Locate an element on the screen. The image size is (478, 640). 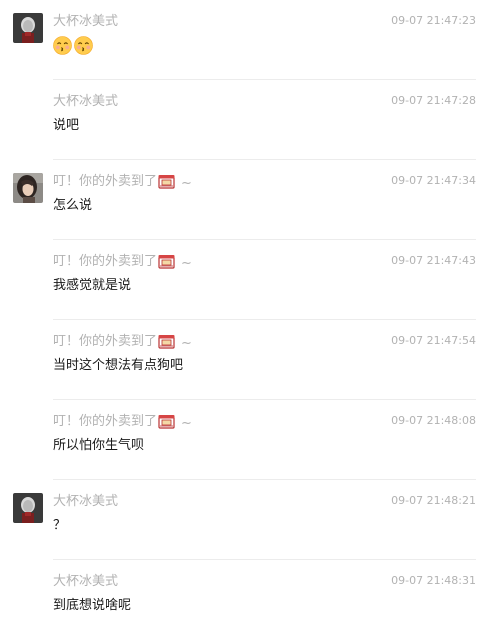
message-time: 09-07 21:47:23 is located at coordinates (433, 20).